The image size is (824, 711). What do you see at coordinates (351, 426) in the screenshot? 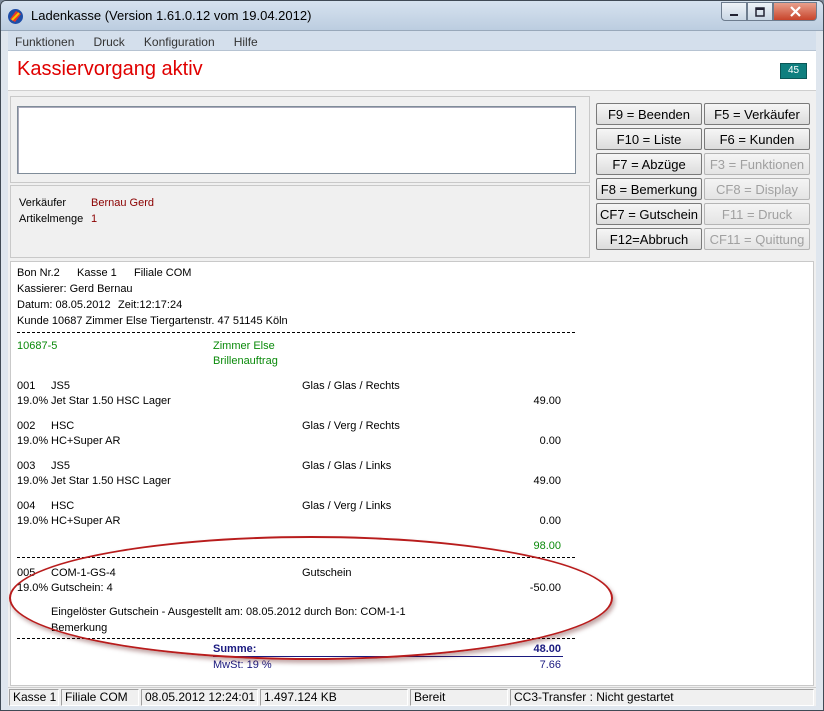
I see `item-category: Glas / Verg / Rechts` at bounding box center [351, 426].